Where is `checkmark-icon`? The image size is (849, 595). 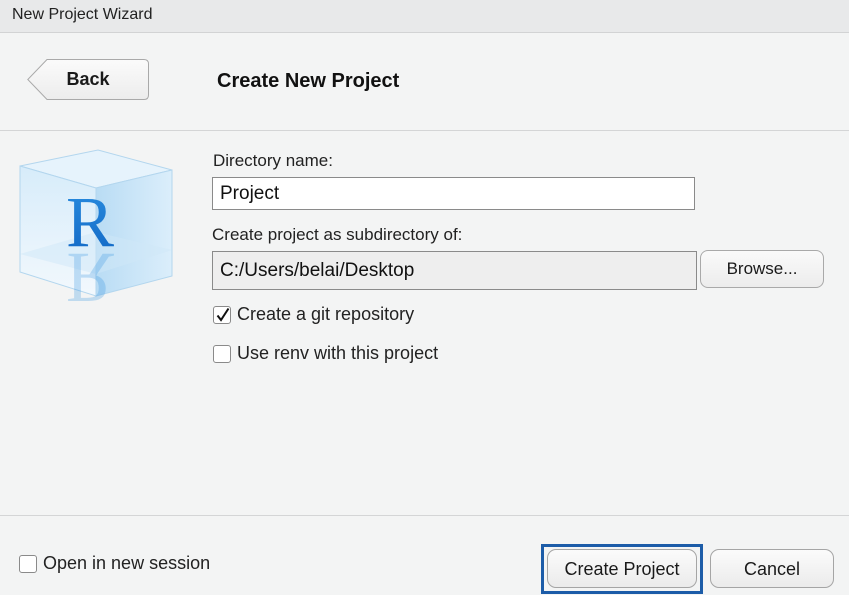
checkmark-icon is located at coordinates (223, 314).